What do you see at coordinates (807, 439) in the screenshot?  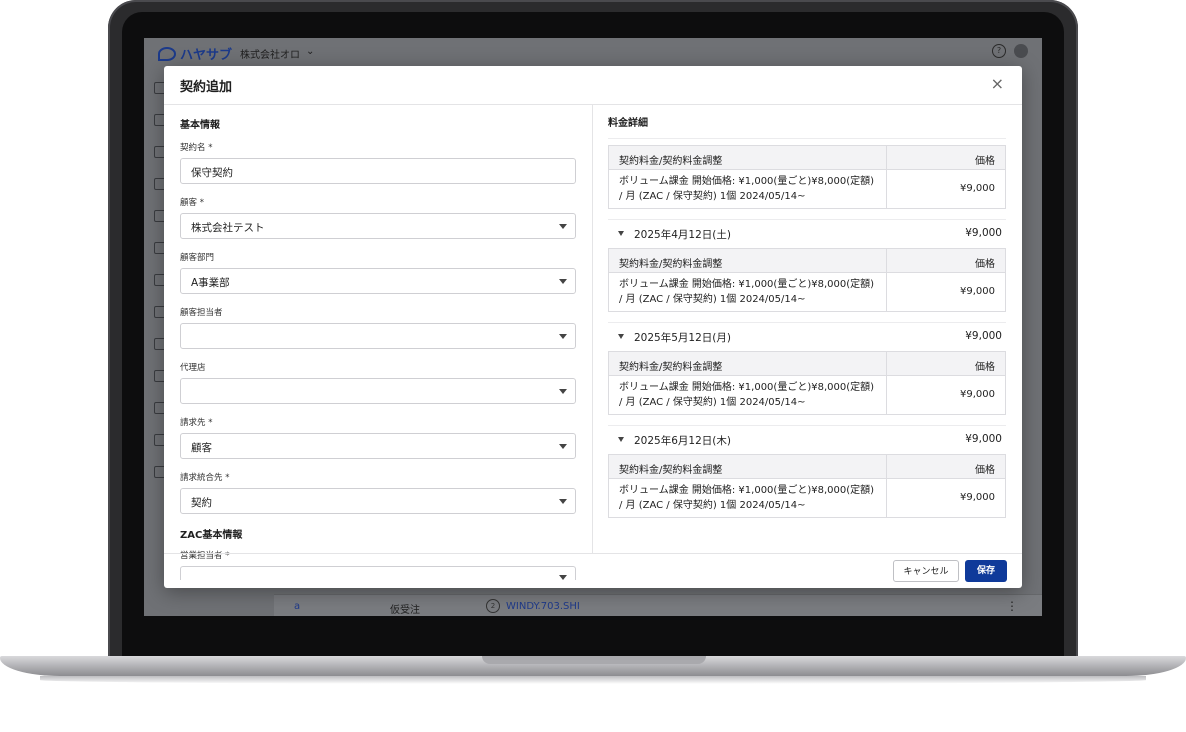 I see `month-header-jun: 2025年6月12日(木) ¥9,000` at bounding box center [807, 439].